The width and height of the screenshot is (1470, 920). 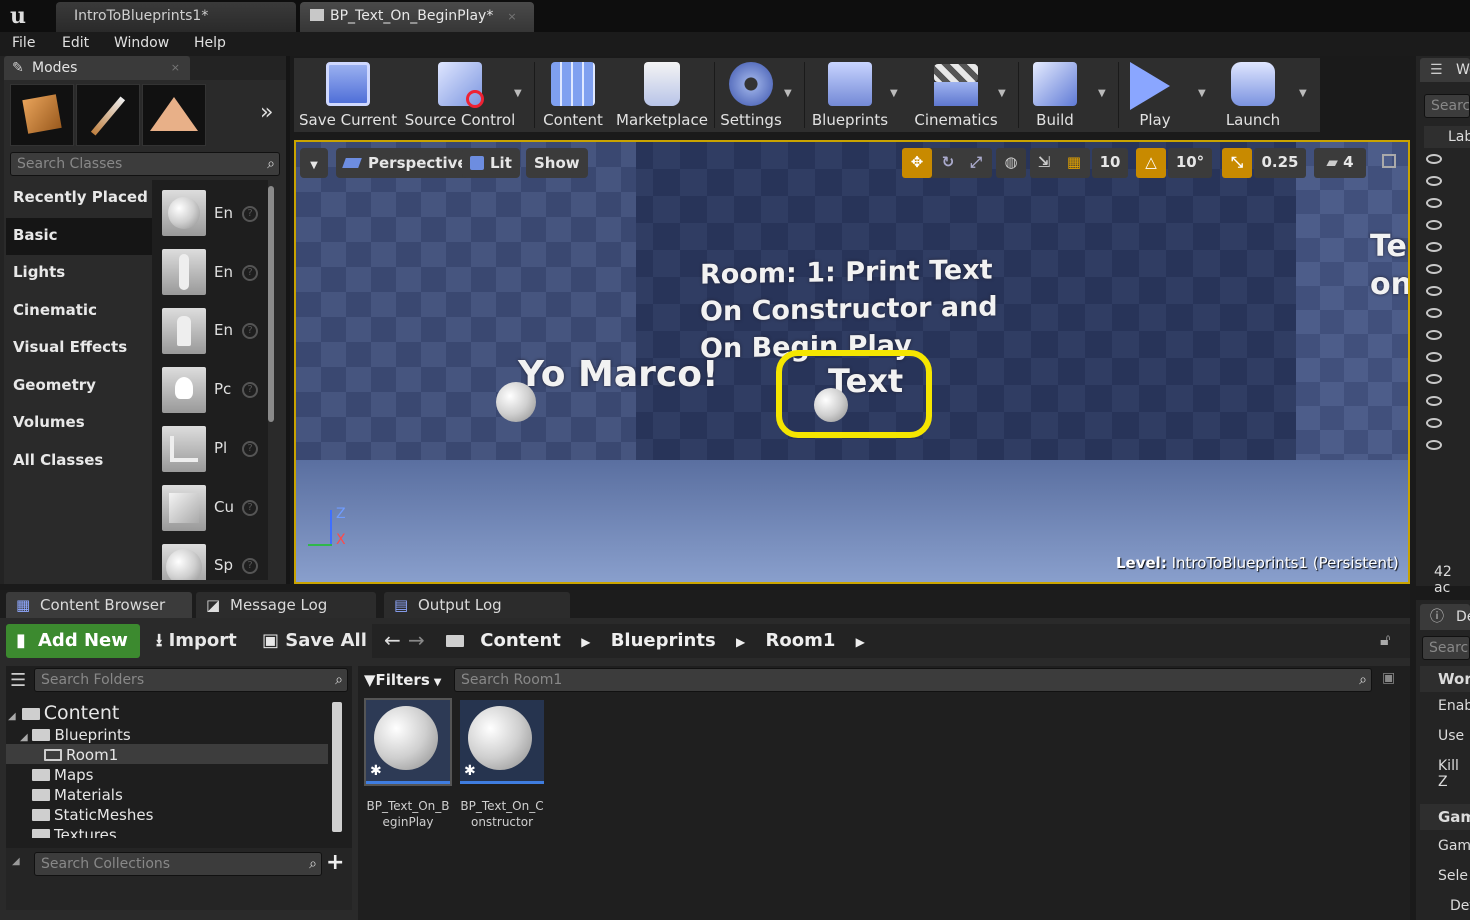 I want to click on rotation-snap-icon: △, so click(x=1151, y=163).